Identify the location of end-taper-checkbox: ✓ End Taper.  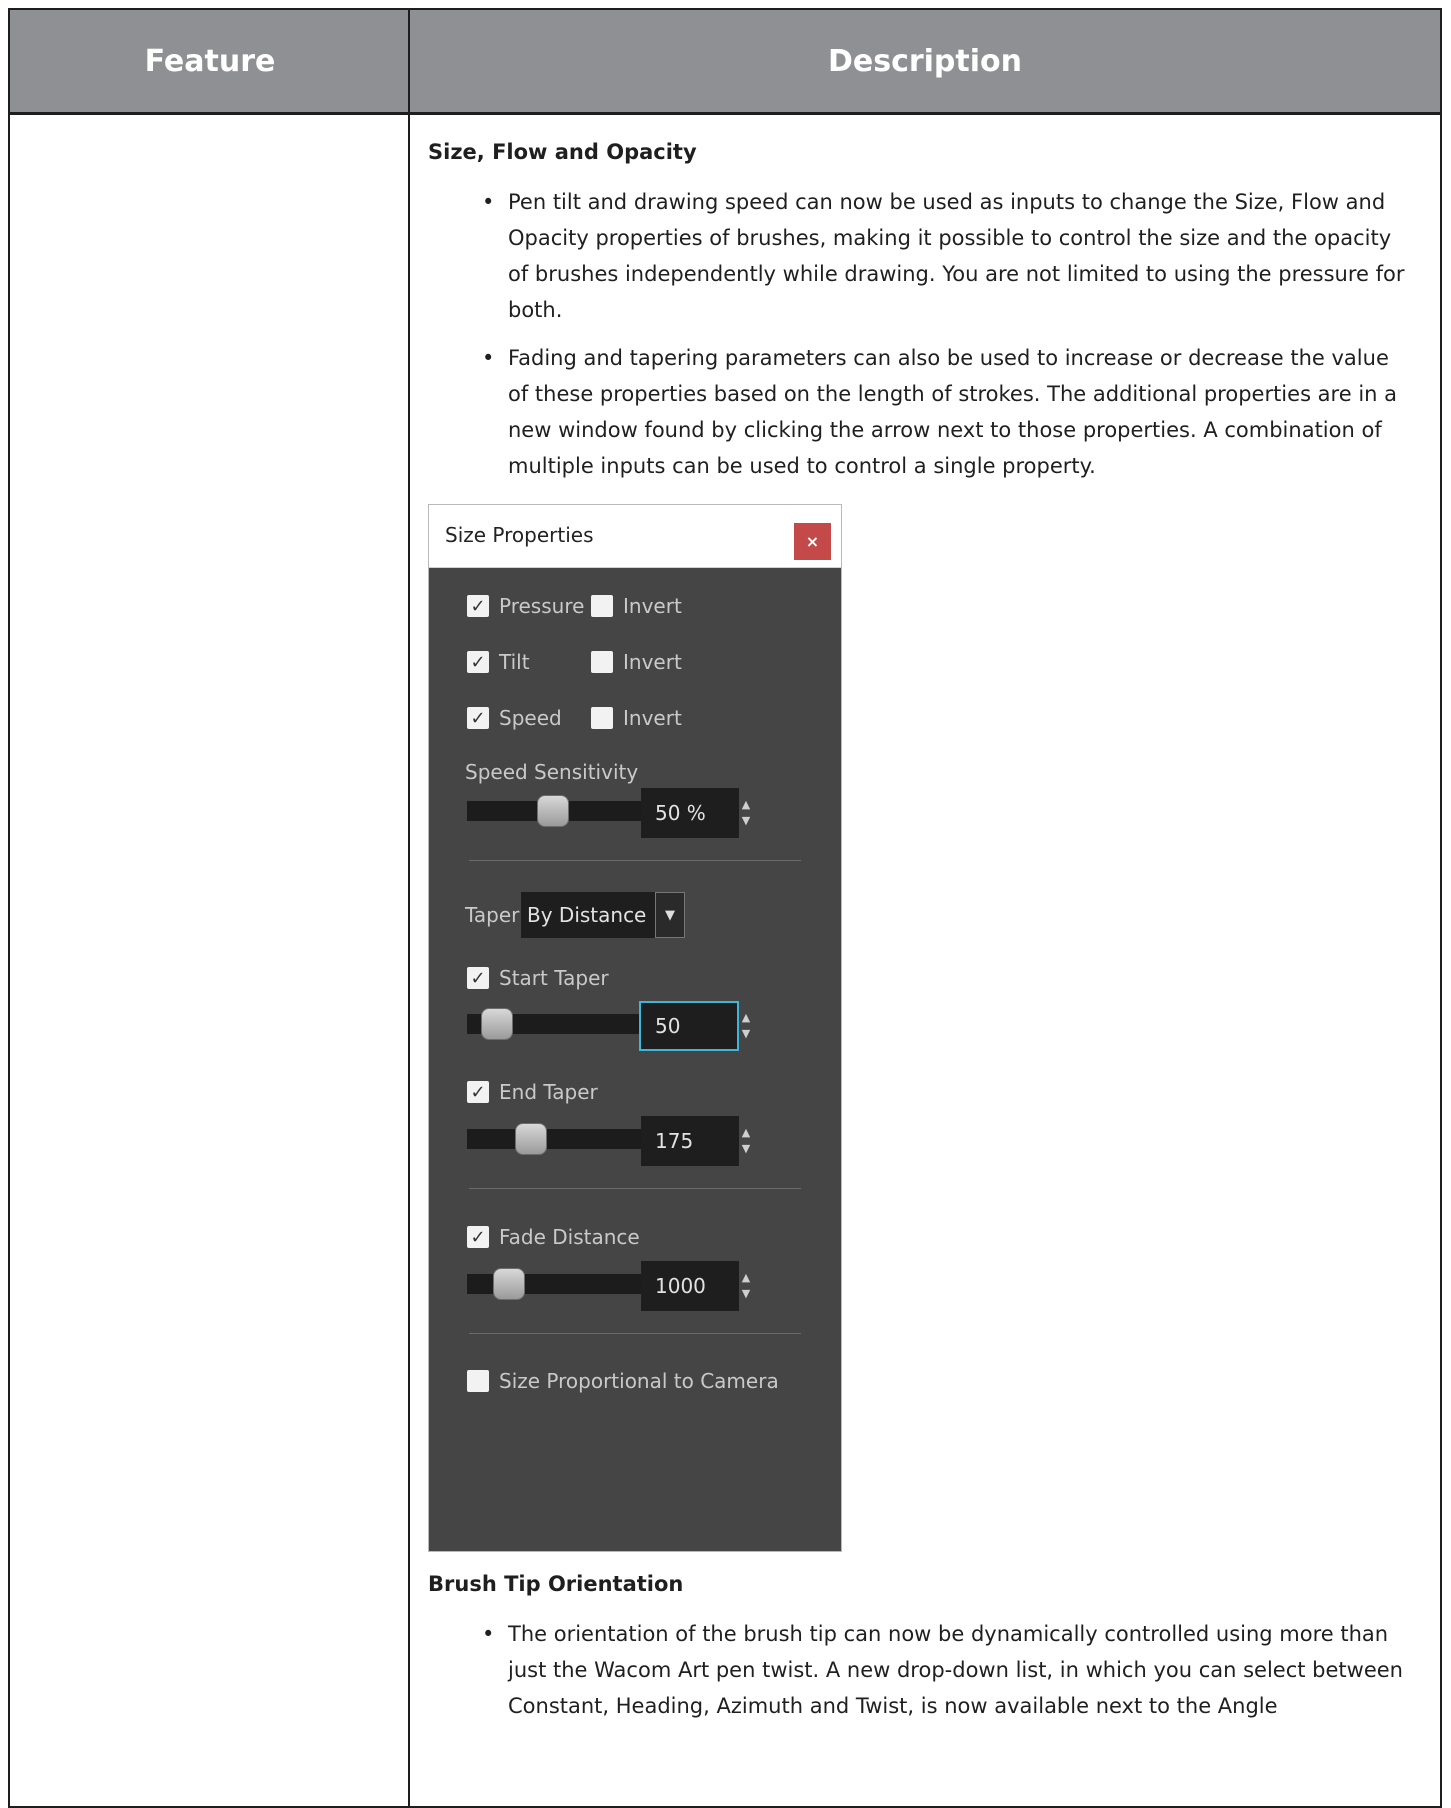
(532, 1092).